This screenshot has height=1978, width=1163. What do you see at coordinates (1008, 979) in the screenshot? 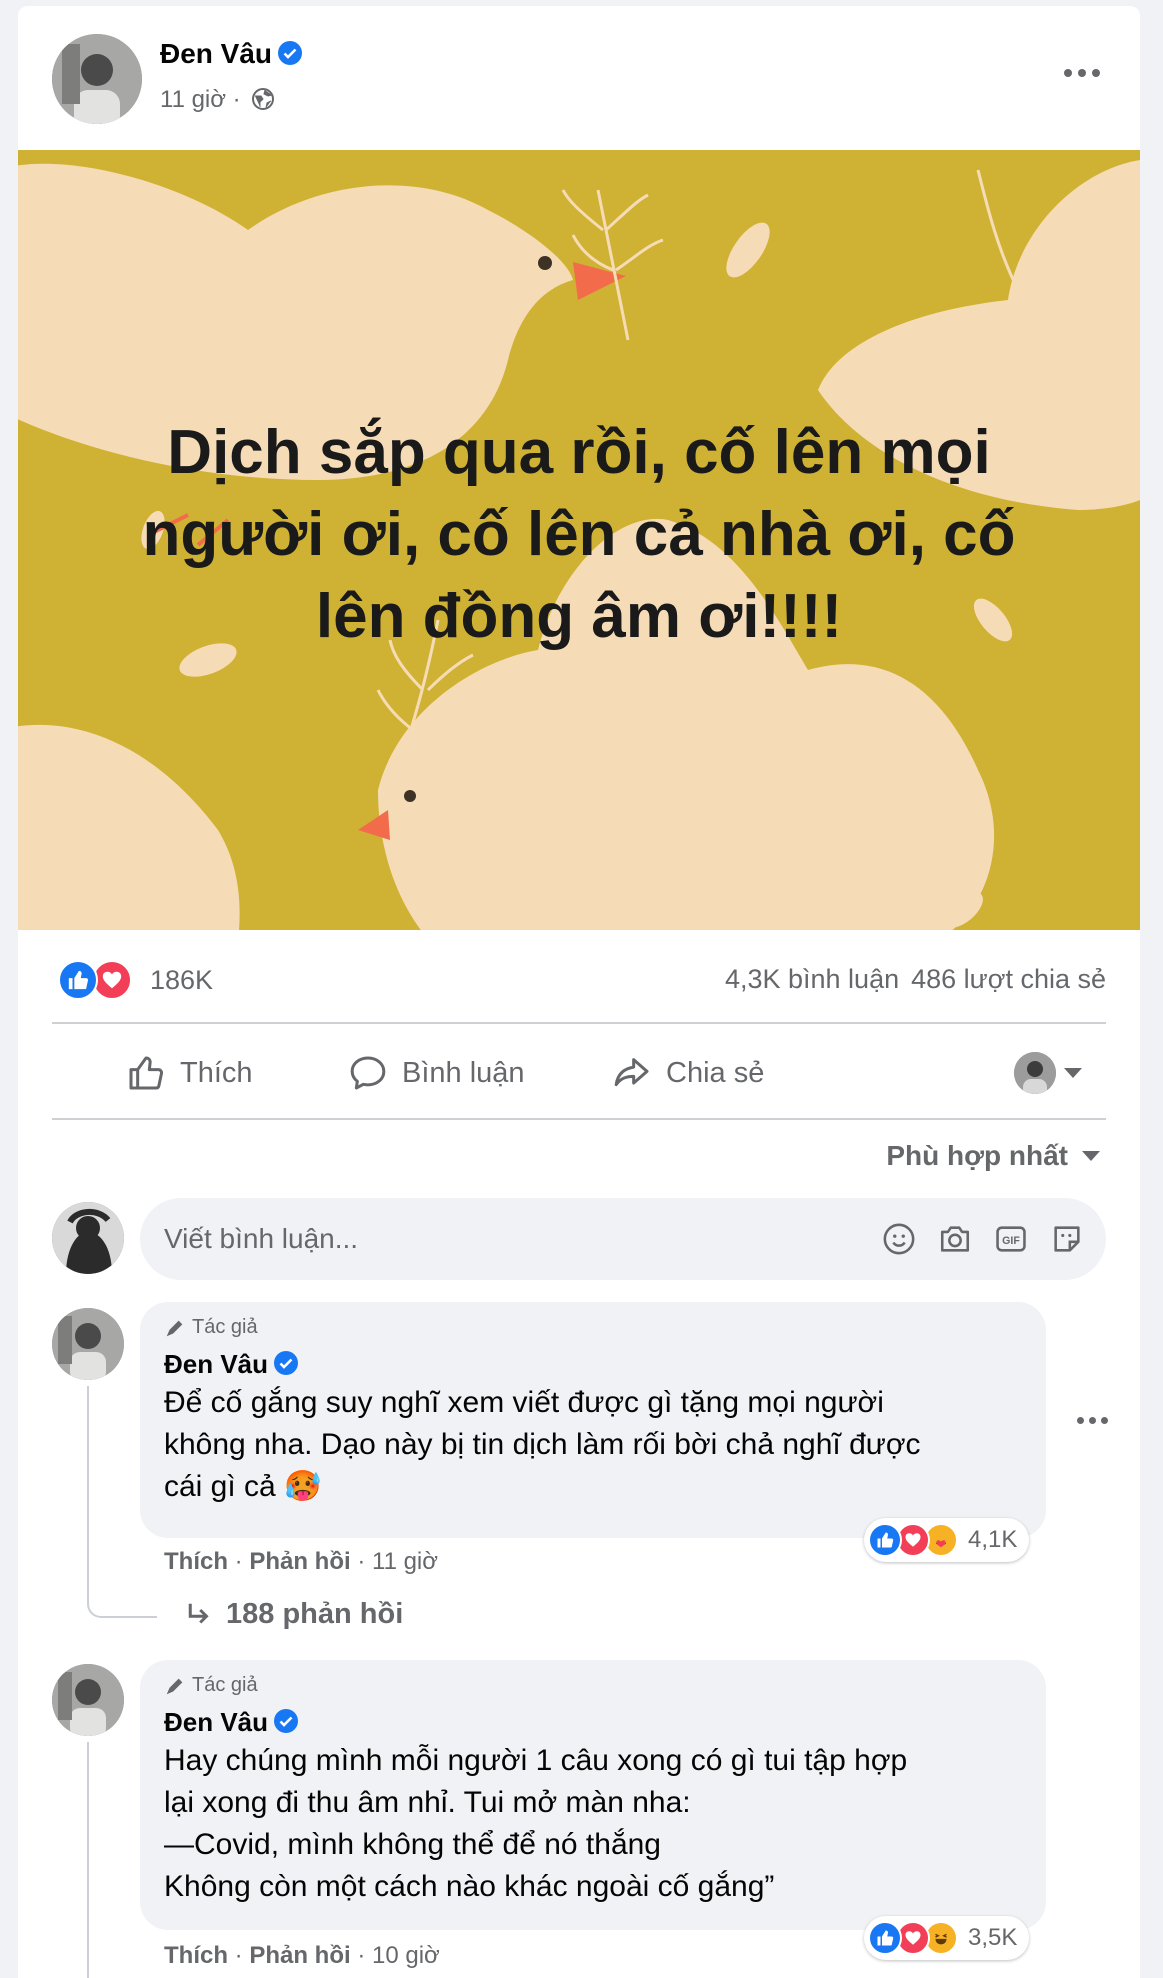
I see `share-count: 486 lượt chia sẻ` at bounding box center [1008, 979].